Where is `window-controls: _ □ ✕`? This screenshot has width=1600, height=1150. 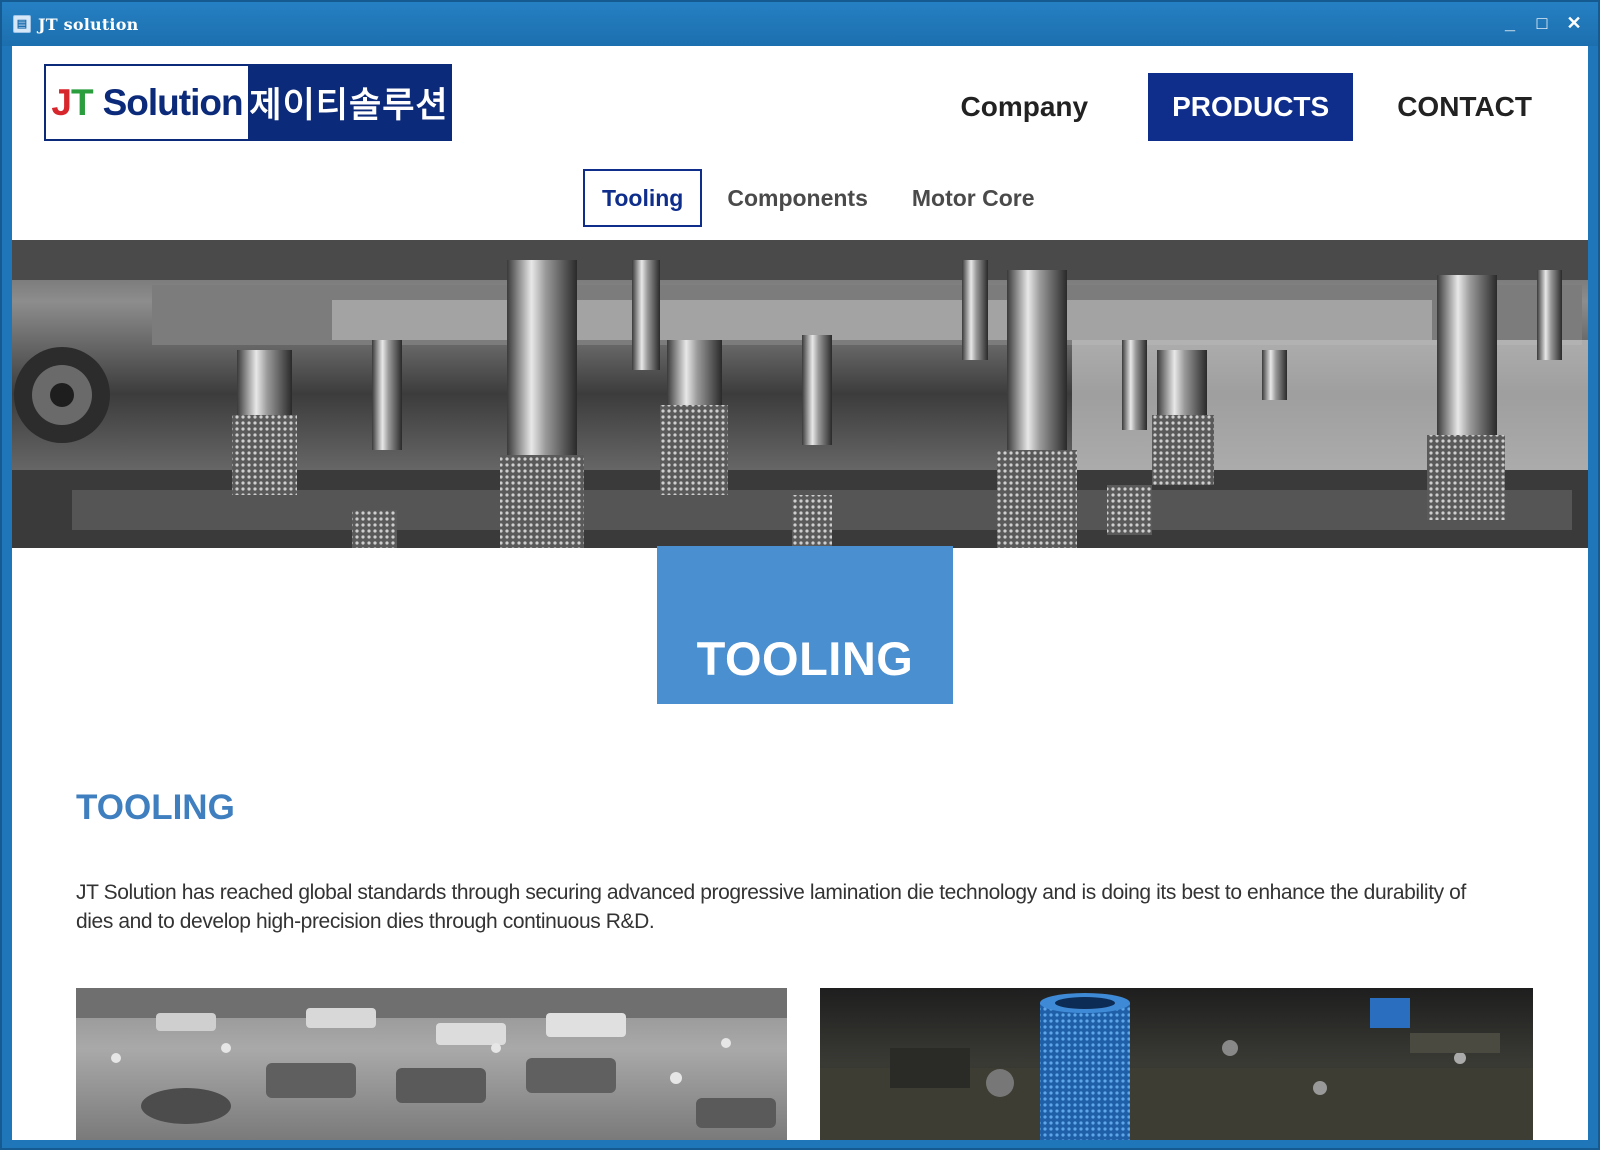 window-controls: _ □ ✕ is located at coordinates (1542, 23).